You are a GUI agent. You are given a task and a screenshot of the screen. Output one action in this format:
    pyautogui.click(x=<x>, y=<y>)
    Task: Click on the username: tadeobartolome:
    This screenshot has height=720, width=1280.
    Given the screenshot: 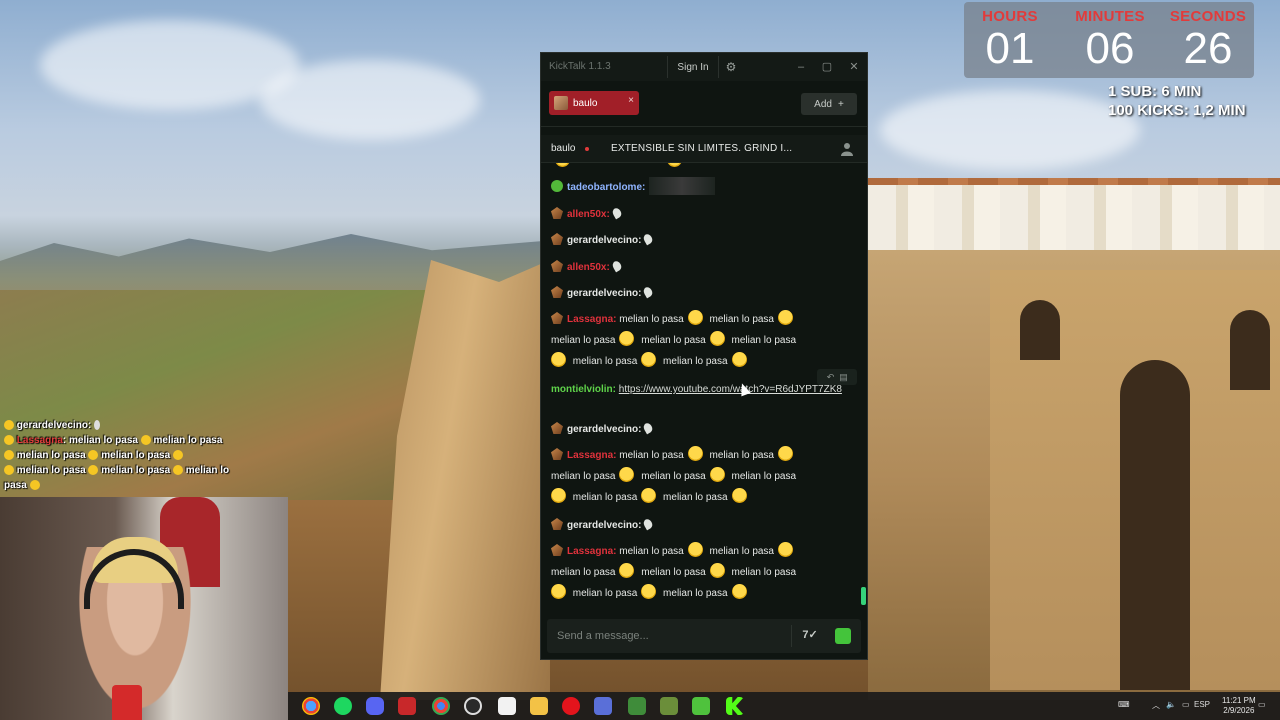 What is the action you would take?
    pyautogui.click(x=606, y=187)
    